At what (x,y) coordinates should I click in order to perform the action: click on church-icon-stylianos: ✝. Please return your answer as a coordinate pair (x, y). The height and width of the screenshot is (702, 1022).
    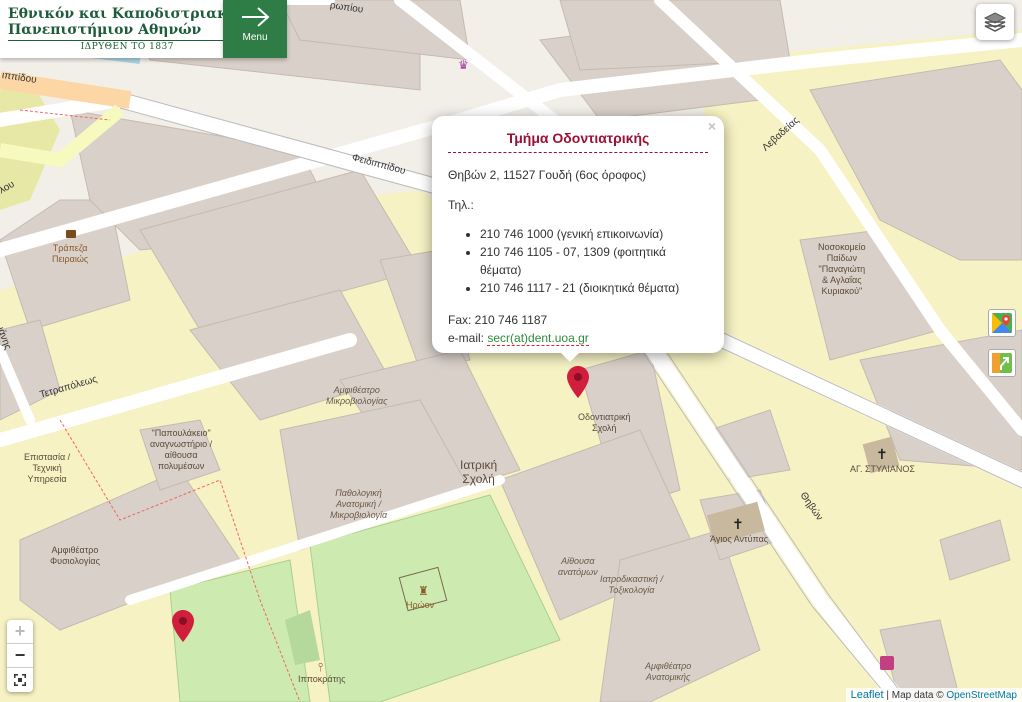
    Looking at the image, I should click on (882, 454).